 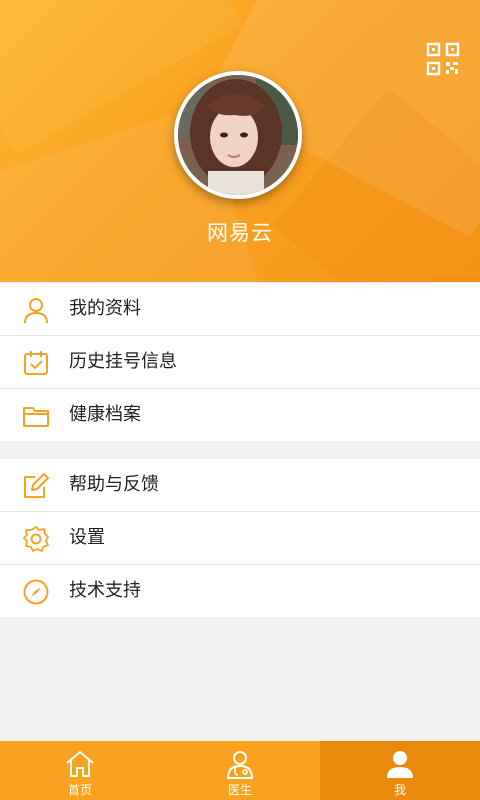 What do you see at coordinates (240, 485) in the screenshot?
I see `menu-item-help-feedback: 帮助与反馈` at bounding box center [240, 485].